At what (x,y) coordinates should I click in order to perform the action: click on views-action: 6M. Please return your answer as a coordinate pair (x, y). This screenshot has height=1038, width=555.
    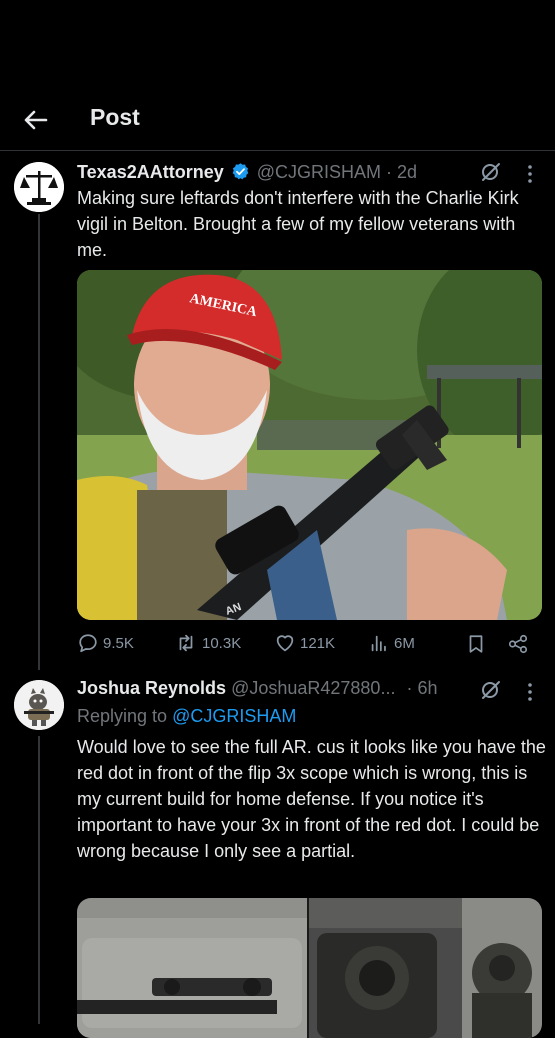
    Looking at the image, I should click on (391, 643).